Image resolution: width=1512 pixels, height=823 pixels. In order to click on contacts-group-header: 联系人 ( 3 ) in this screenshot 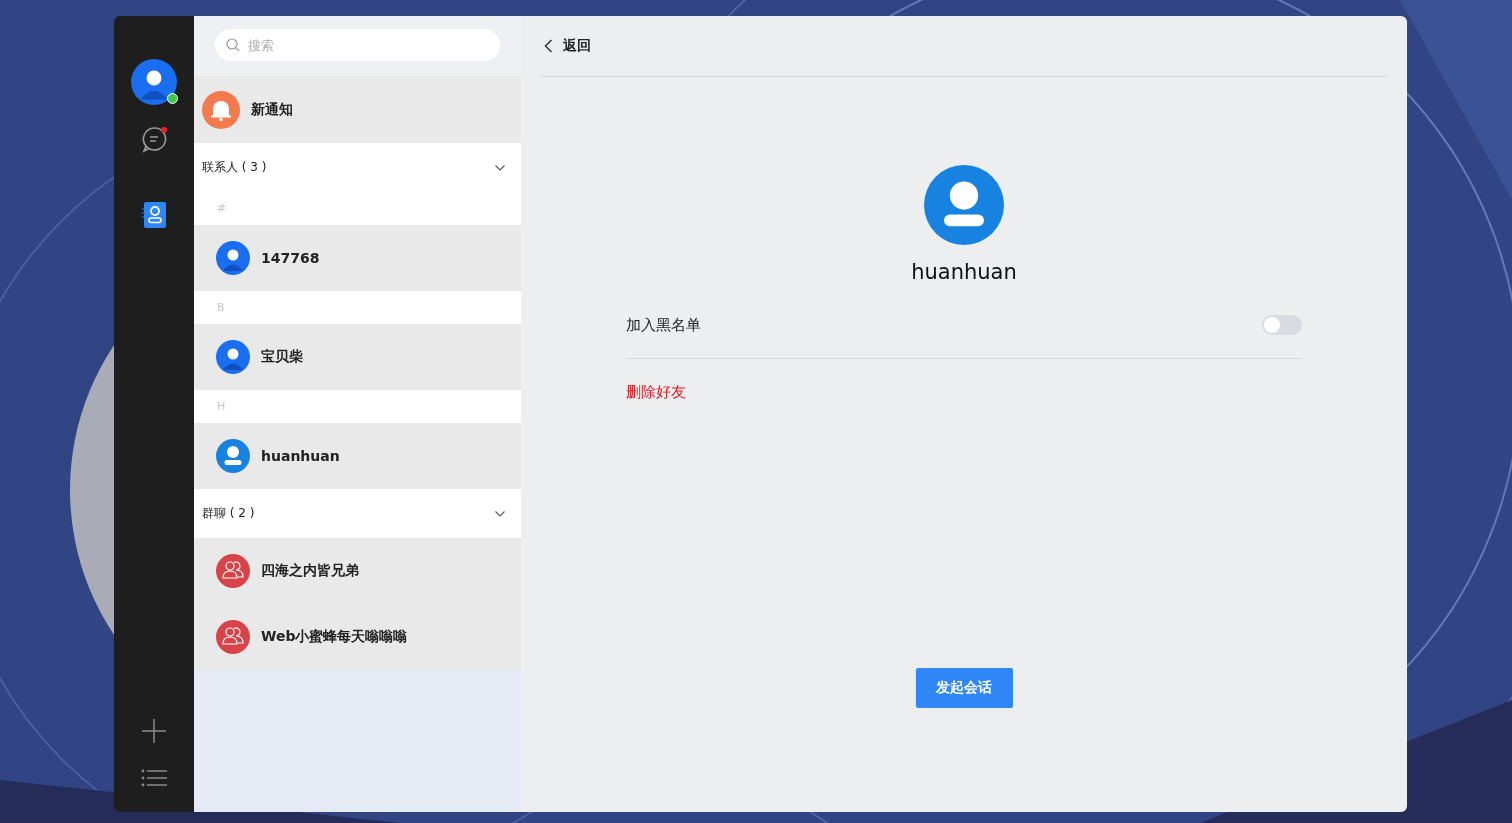, I will do `click(357, 167)`.